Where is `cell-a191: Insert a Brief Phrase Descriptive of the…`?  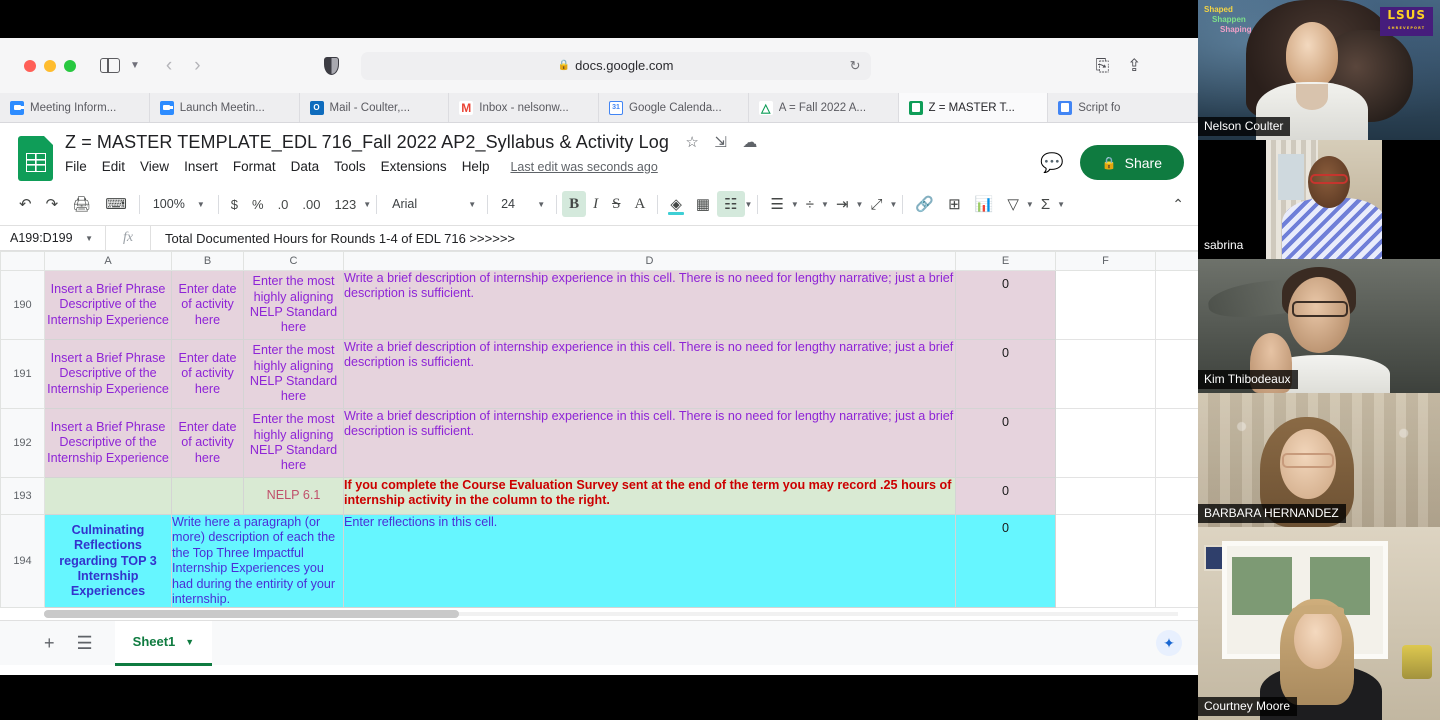
cell-a191: Insert a Brief Phrase Descriptive of the… is located at coordinates (108, 374).